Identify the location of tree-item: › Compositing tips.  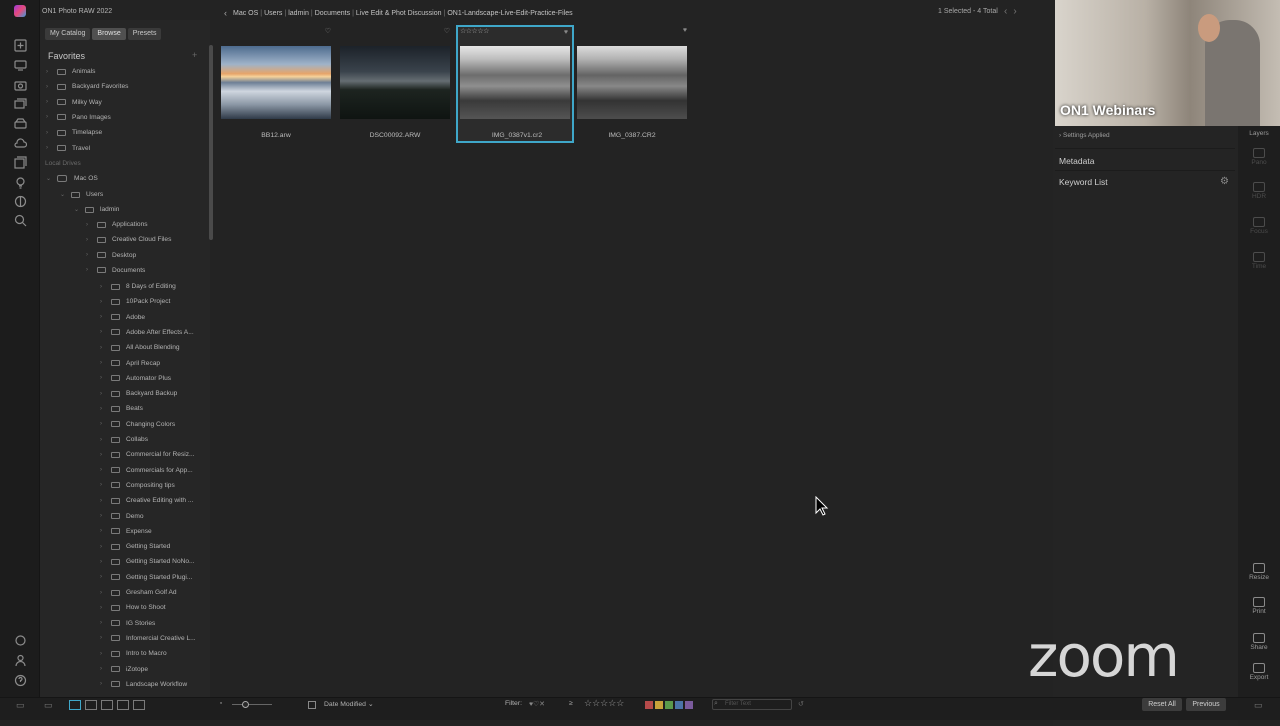
(137, 485).